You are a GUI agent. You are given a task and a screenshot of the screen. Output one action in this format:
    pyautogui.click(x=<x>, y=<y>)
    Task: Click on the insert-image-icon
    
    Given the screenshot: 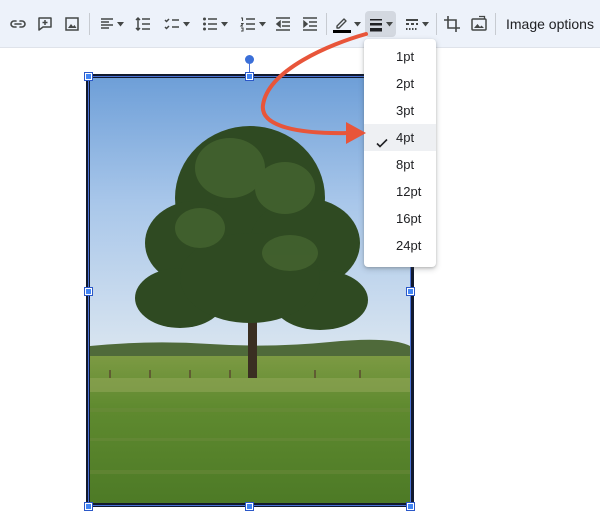 What is the action you would take?
    pyautogui.click(x=72, y=24)
    